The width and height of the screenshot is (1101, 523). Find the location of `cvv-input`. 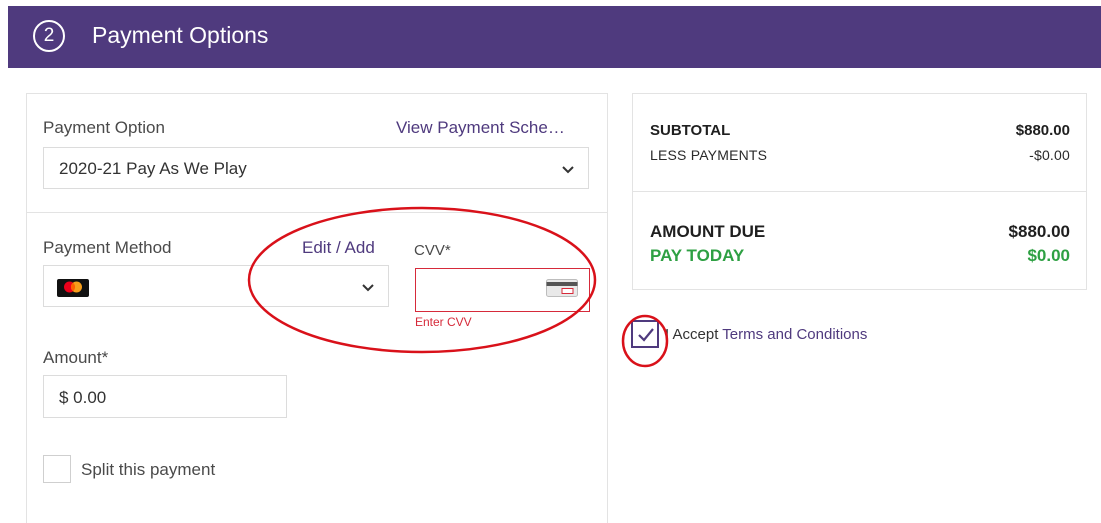

cvv-input is located at coordinates (502, 290).